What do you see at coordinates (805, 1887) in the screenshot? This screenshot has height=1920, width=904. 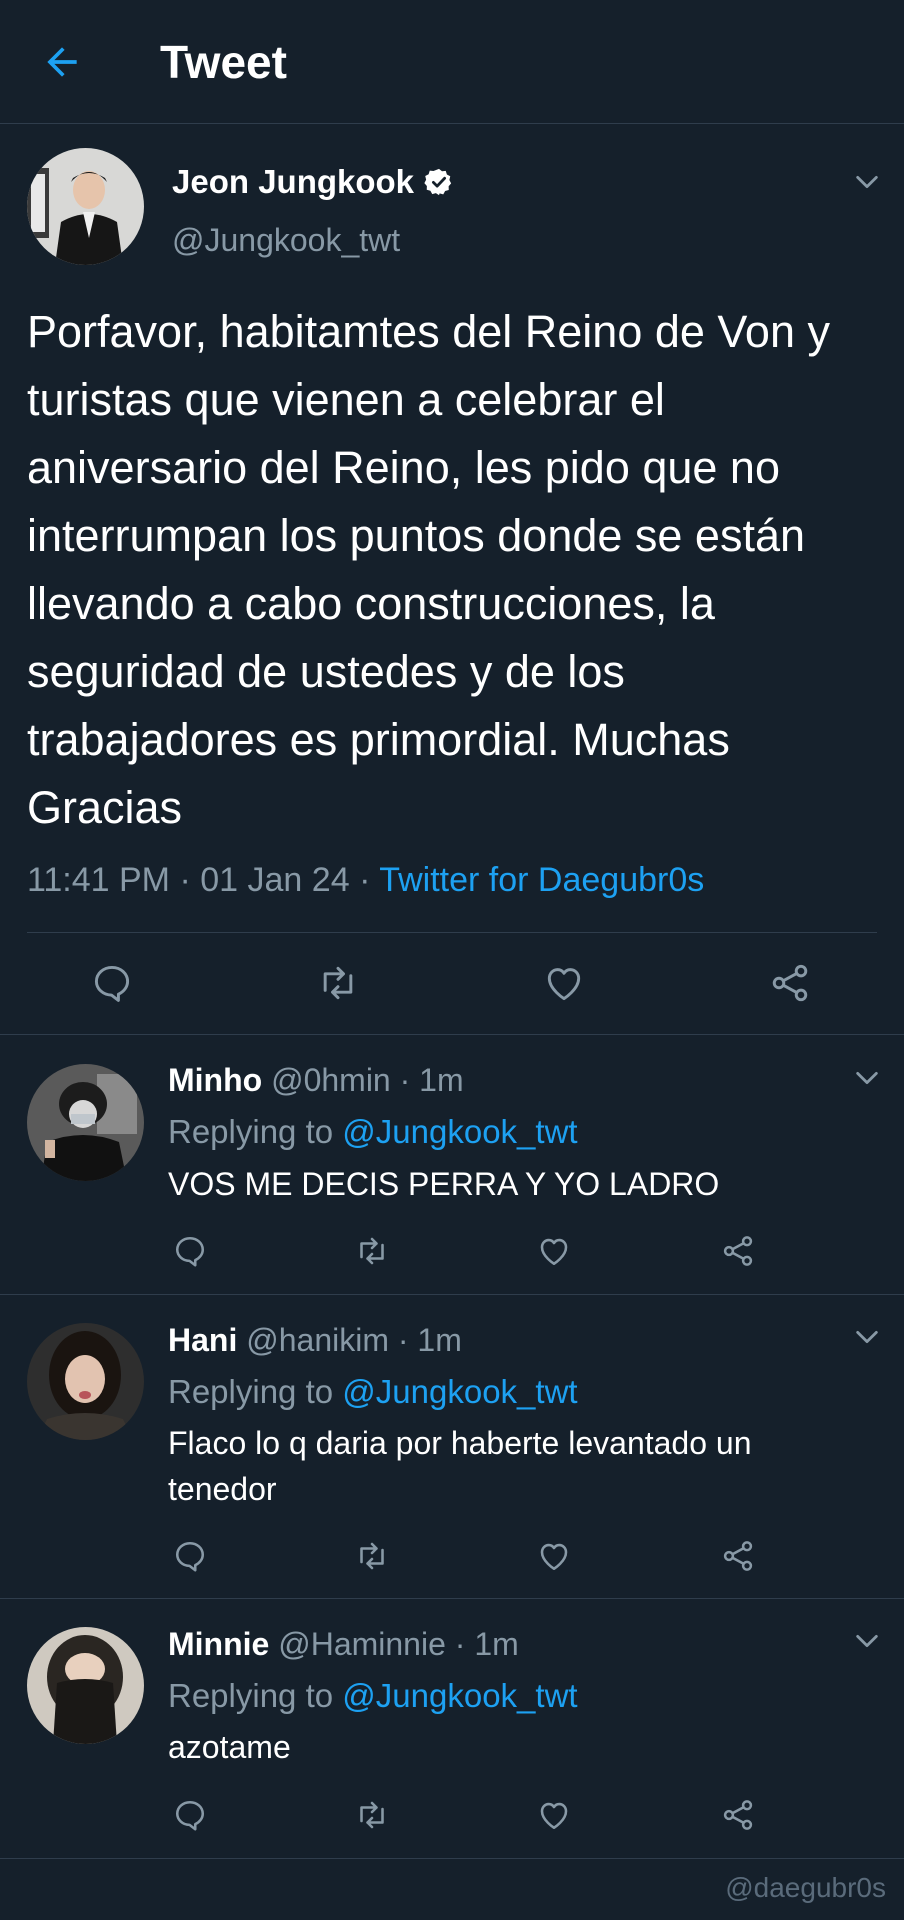 I see `watermark: @daegubr0s` at bounding box center [805, 1887].